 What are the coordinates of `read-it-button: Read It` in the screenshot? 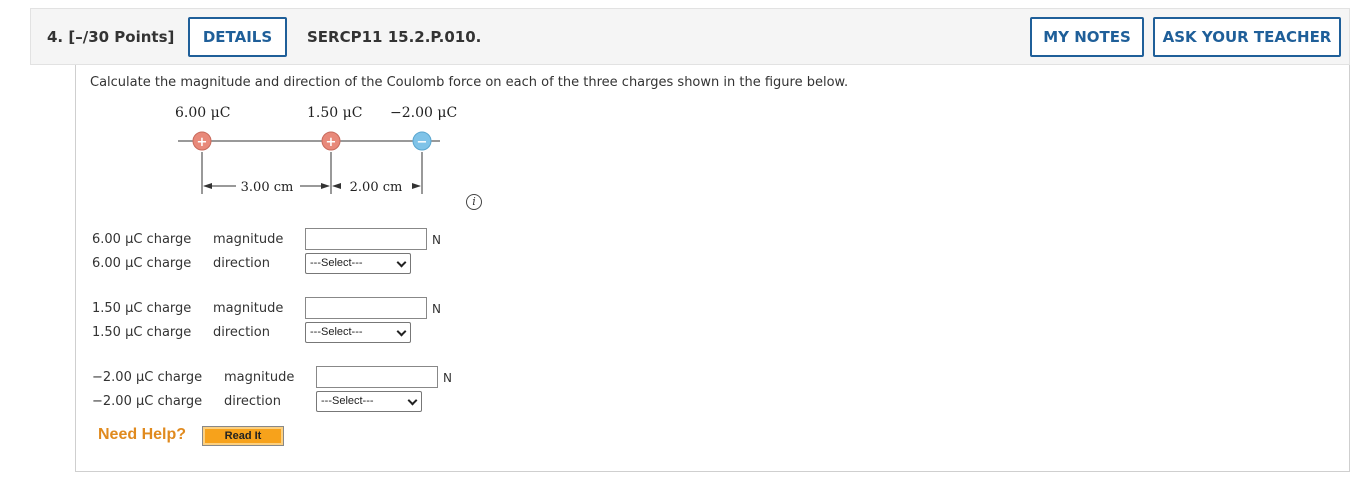 It's located at (243, 436).